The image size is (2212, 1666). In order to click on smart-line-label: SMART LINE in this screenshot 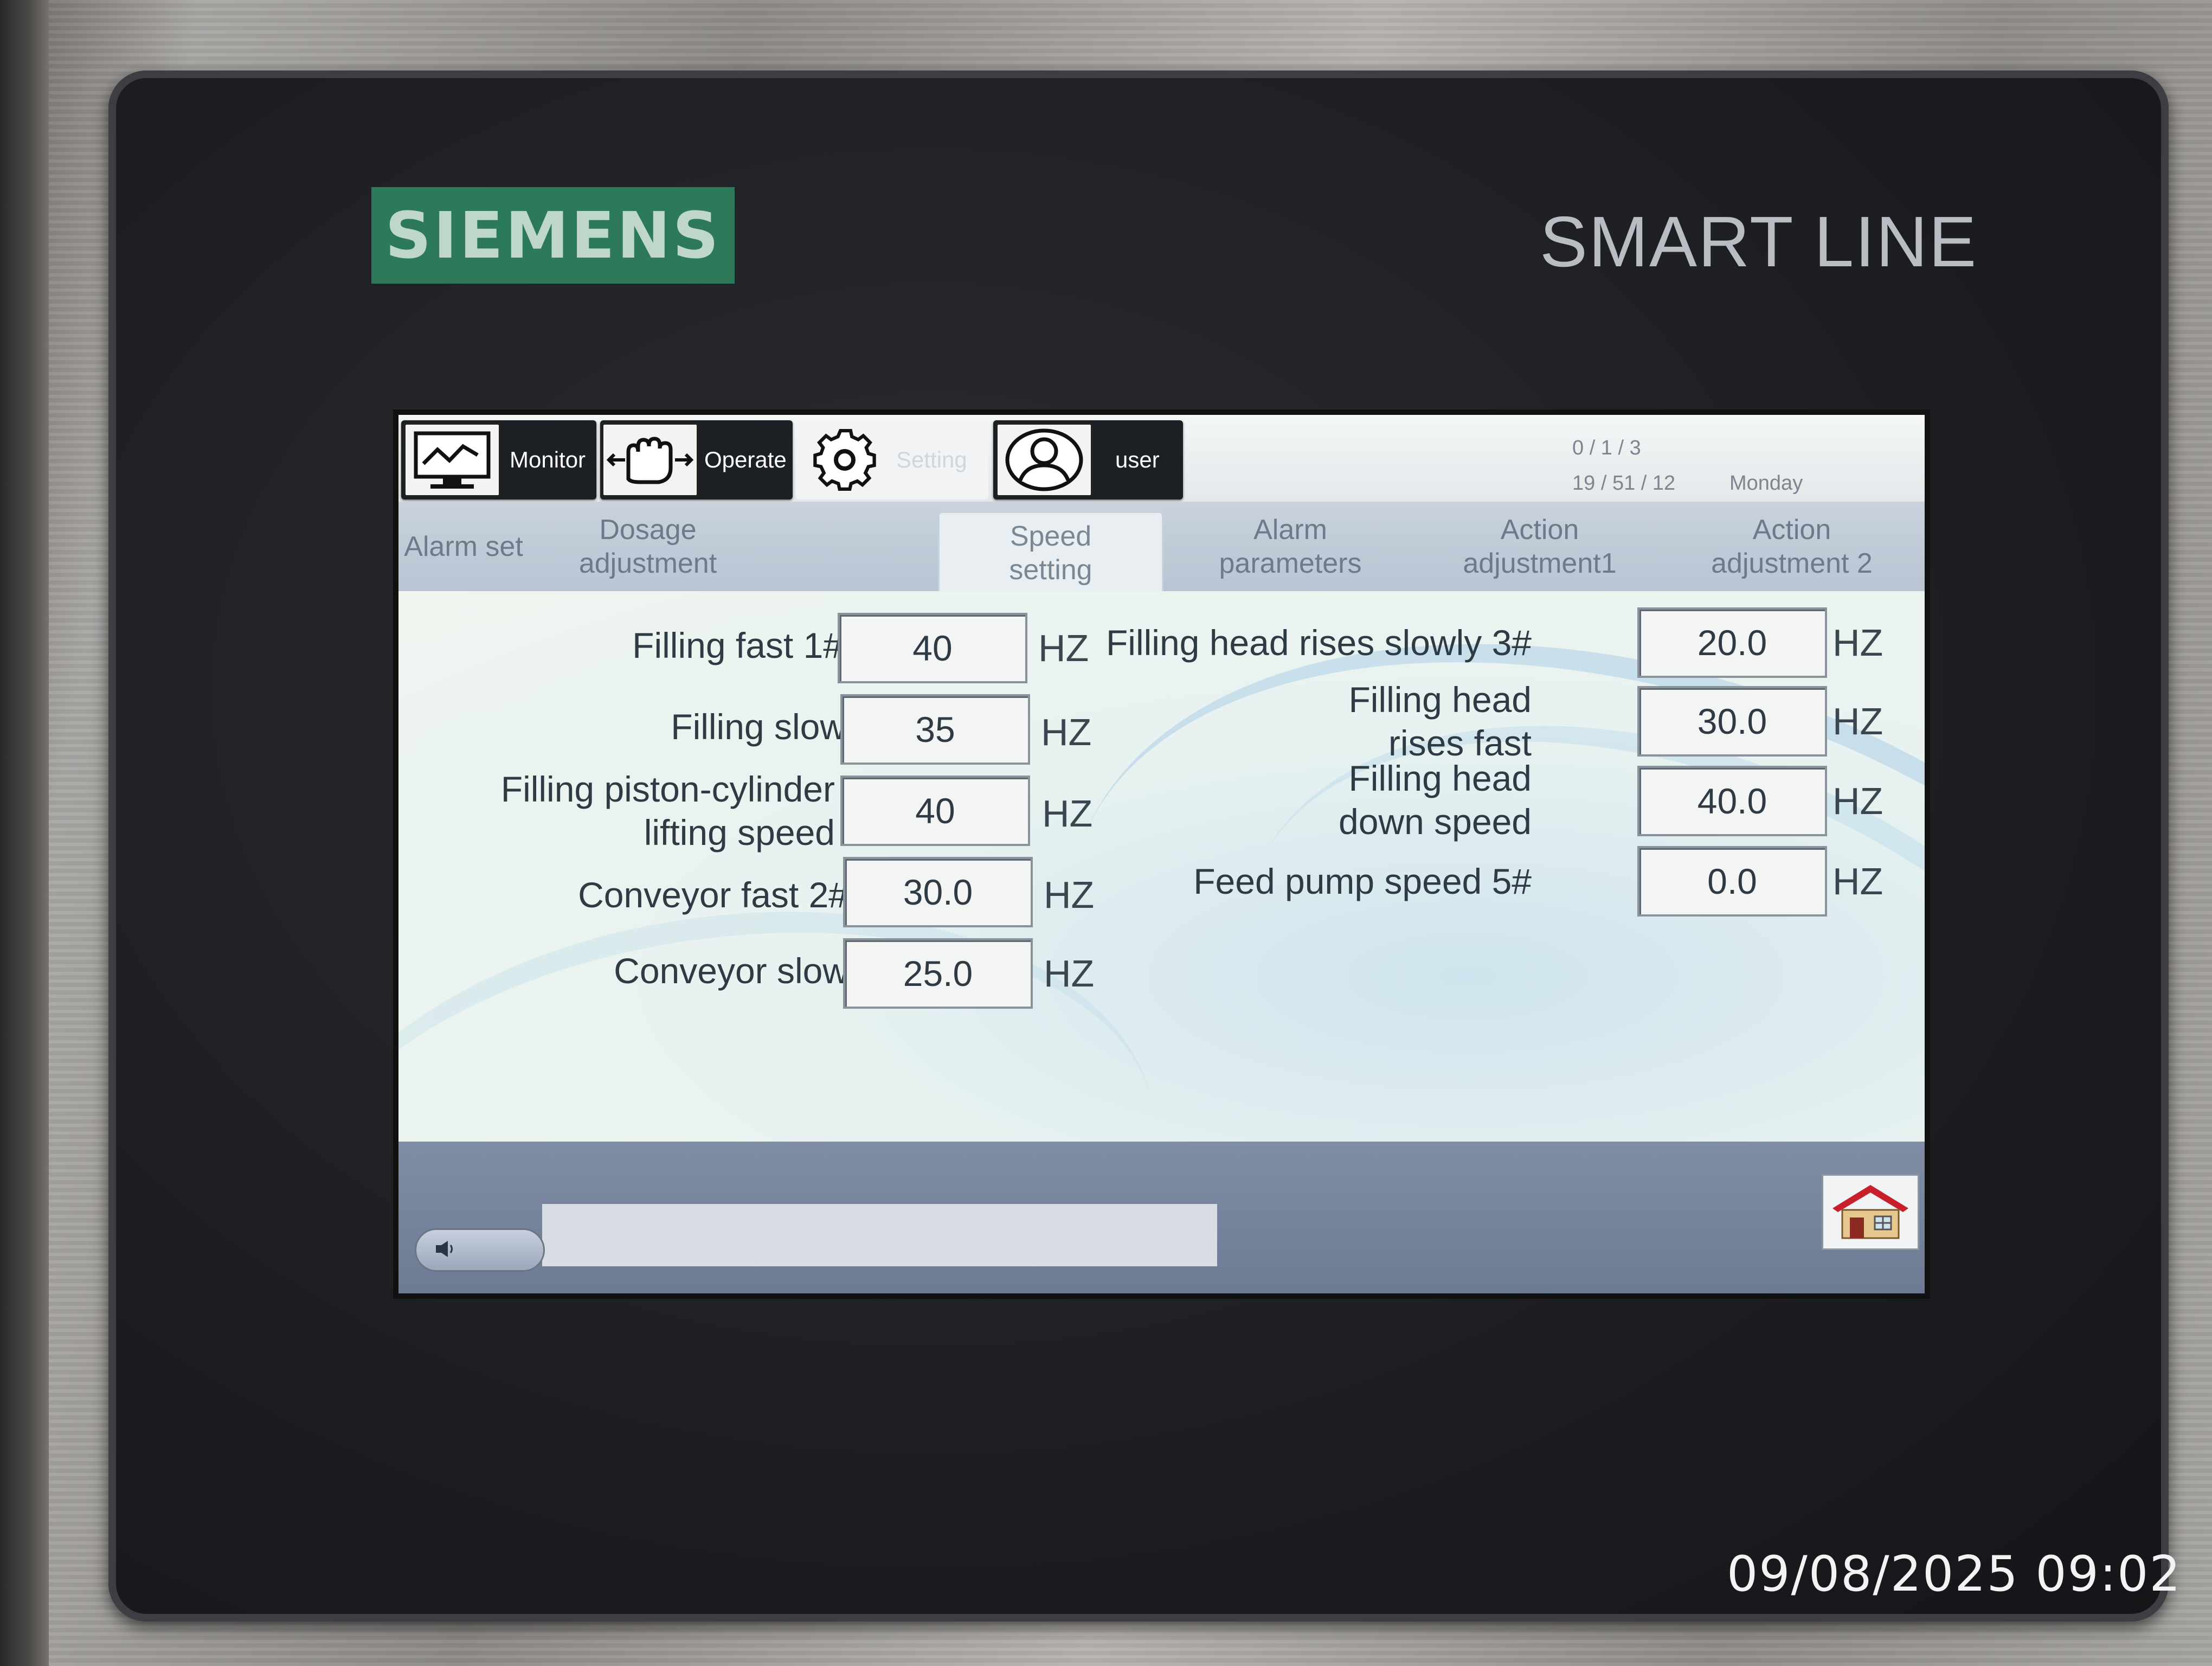, I will do `click(1759, 242)`.